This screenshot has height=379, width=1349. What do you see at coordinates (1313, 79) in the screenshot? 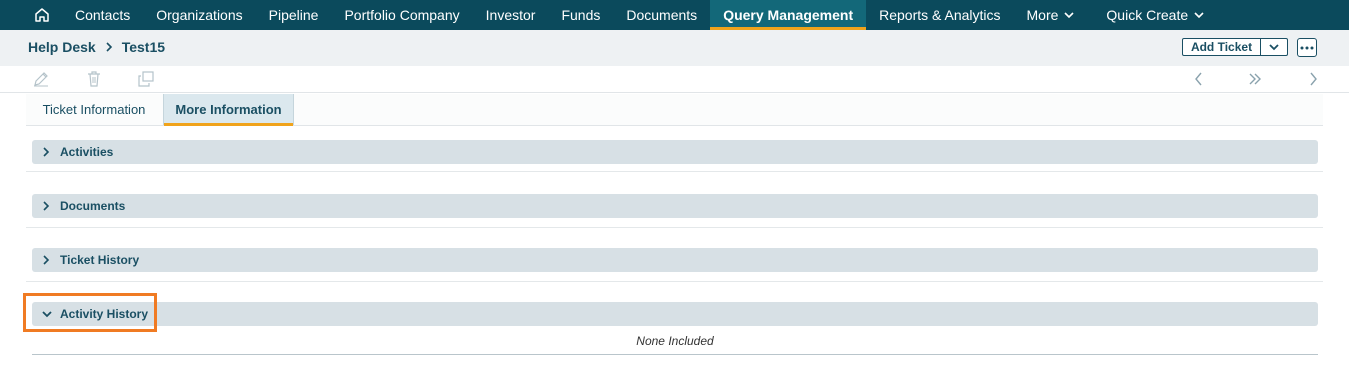
I see `next-record-icon` at bounding box center [1313, 79].